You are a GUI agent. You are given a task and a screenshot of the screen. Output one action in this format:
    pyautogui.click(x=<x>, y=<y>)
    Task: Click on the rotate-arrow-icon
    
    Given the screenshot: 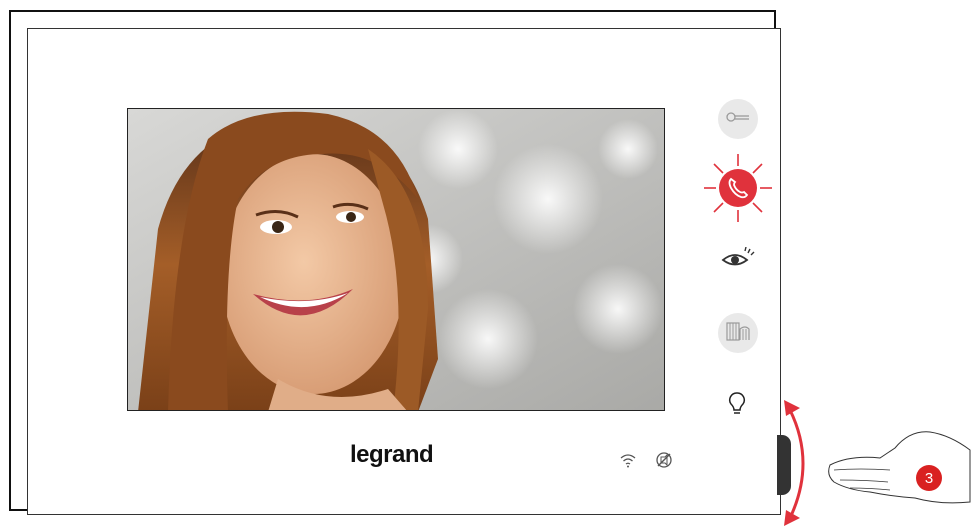 What is the action you would take?
    pyautogui.click(x=794, y=463)
    